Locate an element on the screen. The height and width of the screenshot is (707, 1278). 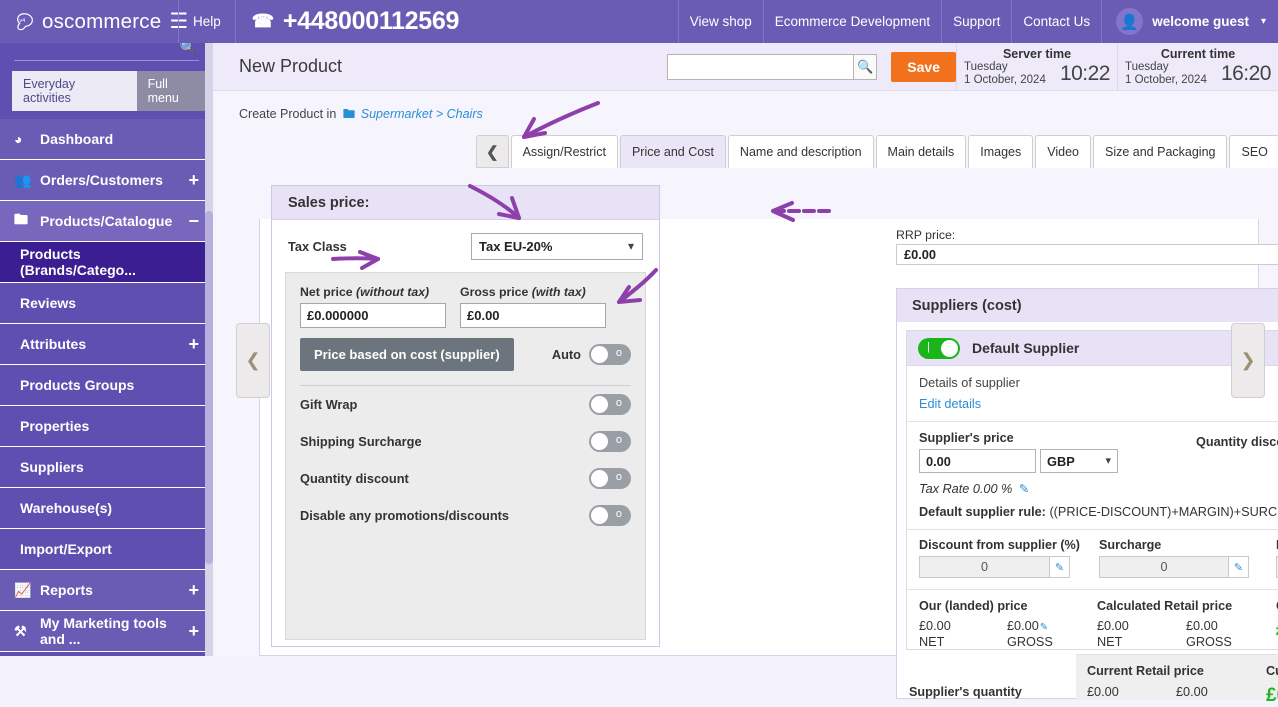
surcharge-label: Surcharge is located at coordinates (1130, 545).